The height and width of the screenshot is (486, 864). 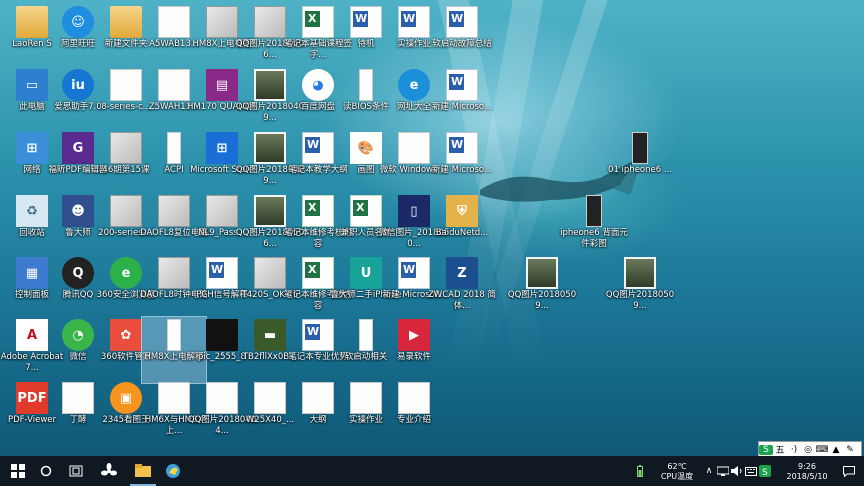 What do you see at coordinates (462, 211) in the screenshot?
I see `baidunetd-icon: ⛨` at bounding box center [462, 211].